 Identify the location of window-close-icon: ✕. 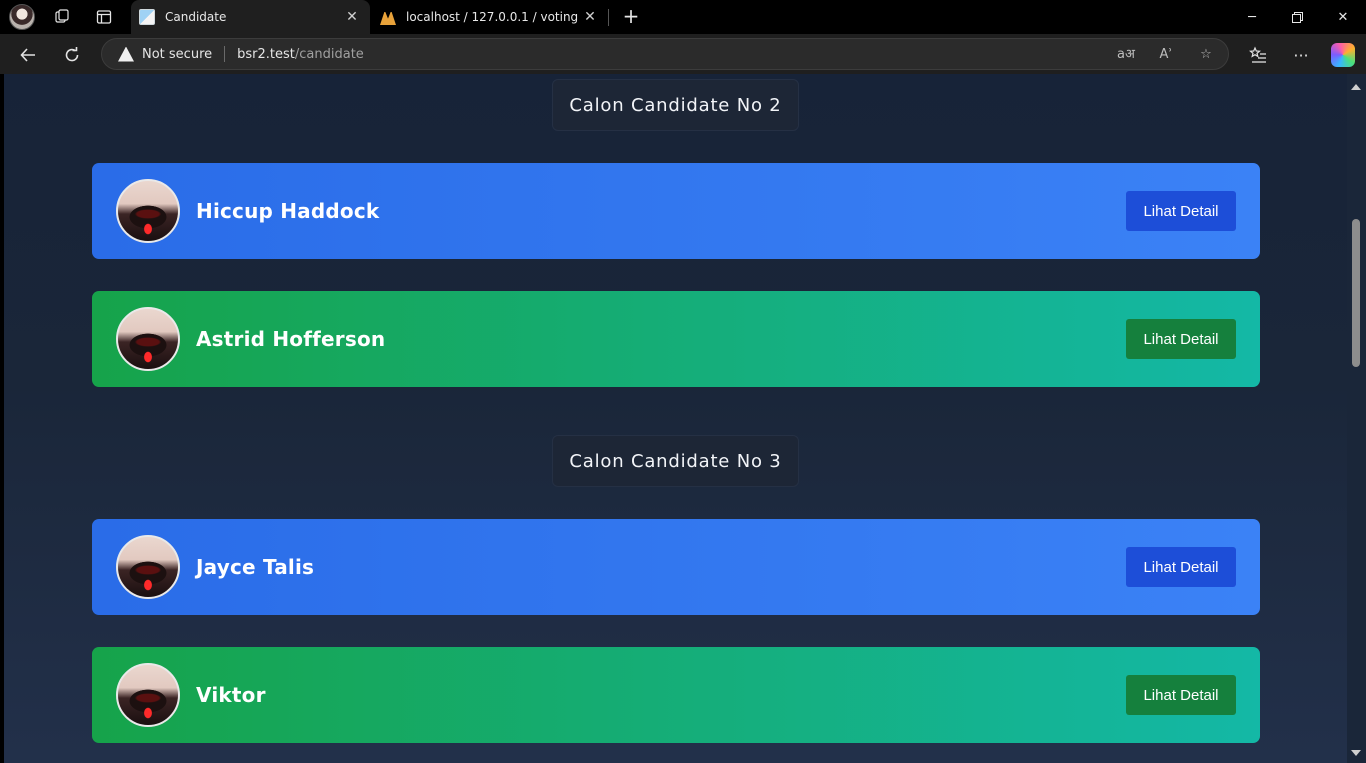
(1343, 17).